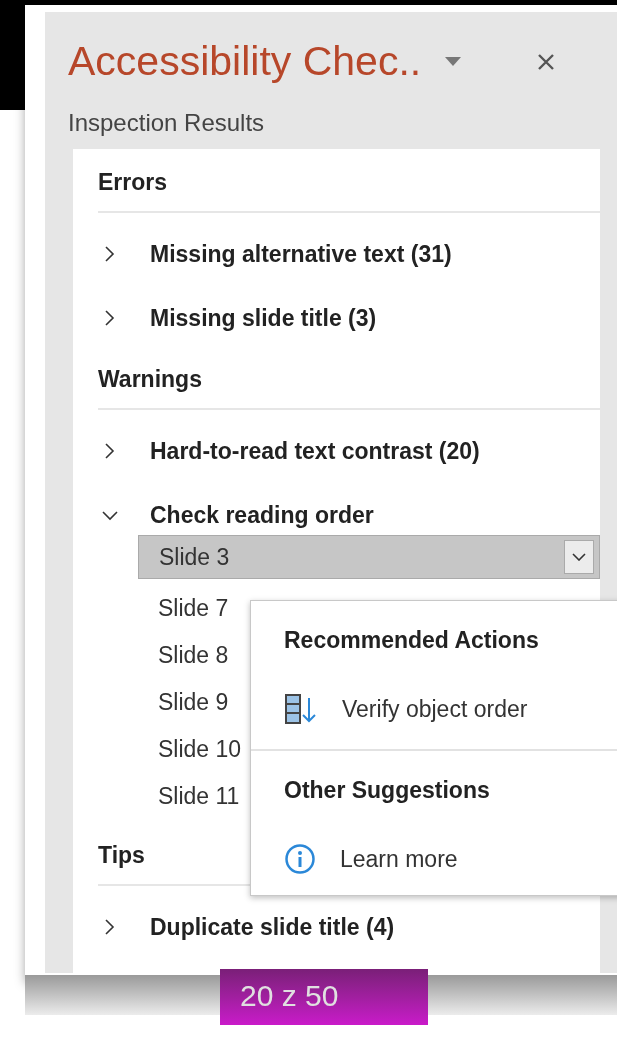  Describe the element at coordinates (245, 62) in the screenshot. I see `pane-title: Accessibility Chec..` at that location.